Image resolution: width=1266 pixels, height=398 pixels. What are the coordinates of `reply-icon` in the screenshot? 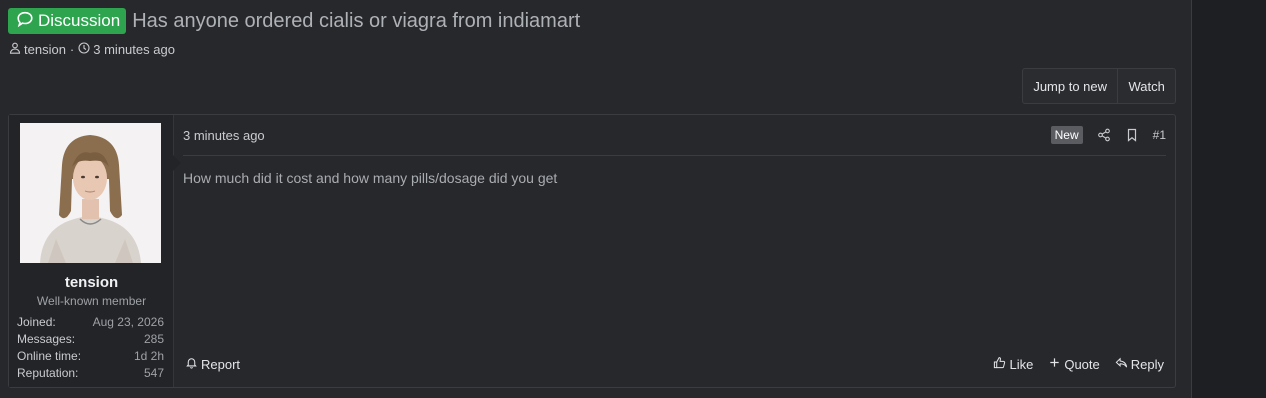 It's located at (1121, 364).